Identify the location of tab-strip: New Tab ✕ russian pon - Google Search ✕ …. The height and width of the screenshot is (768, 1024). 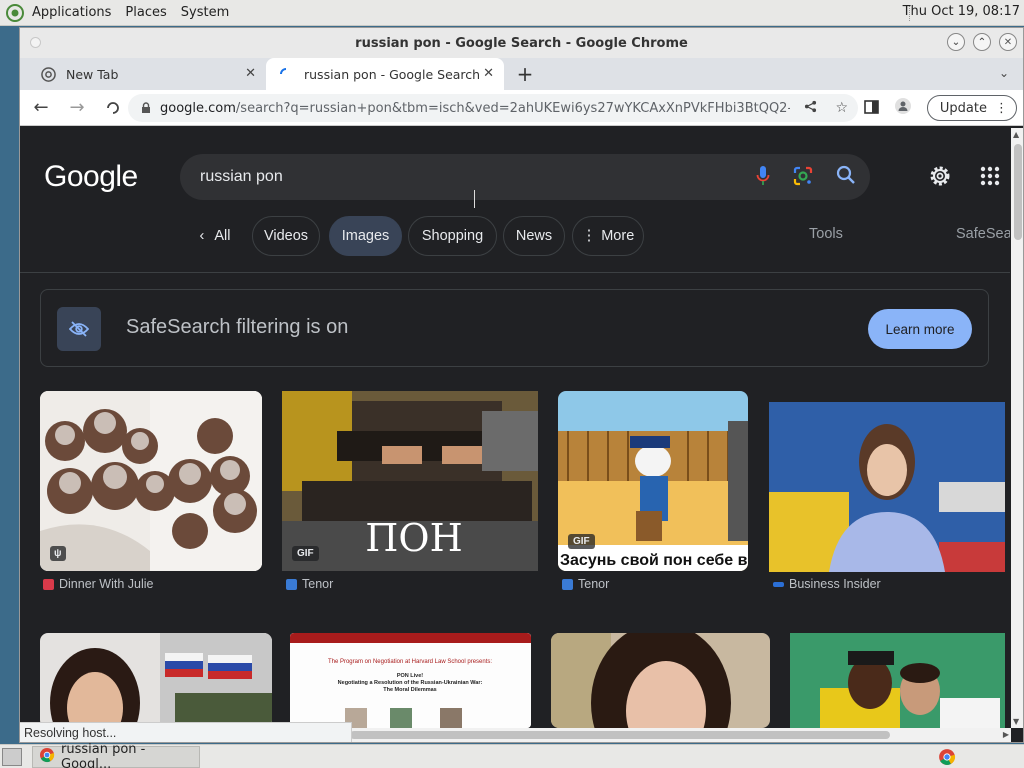
(521, 74).